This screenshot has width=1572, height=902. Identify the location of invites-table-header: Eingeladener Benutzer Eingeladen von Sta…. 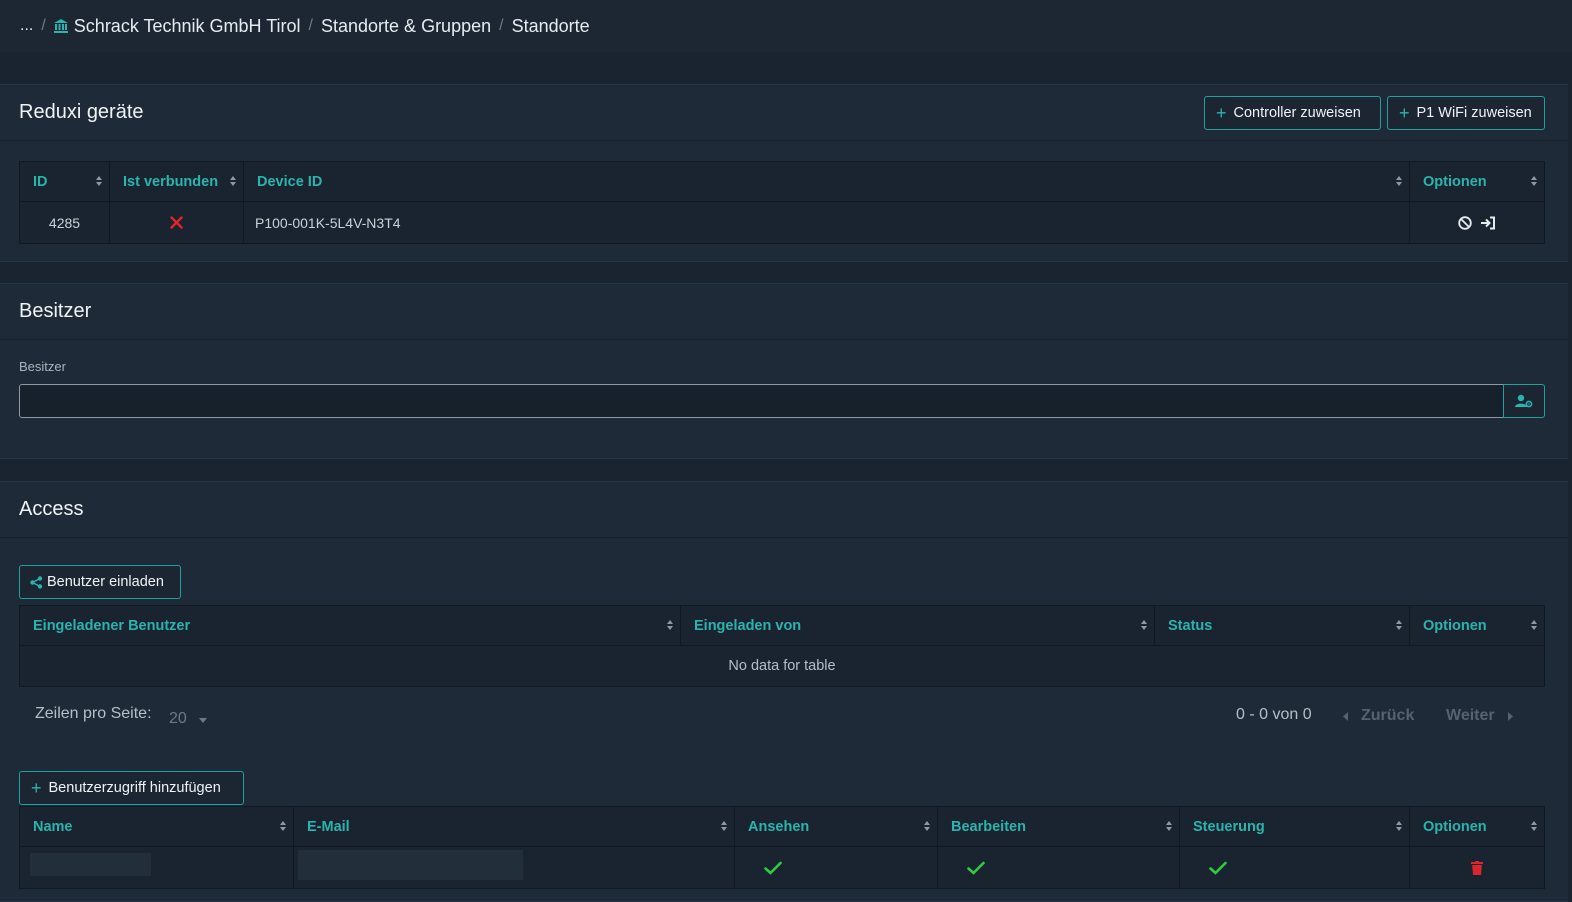
(782, 626).